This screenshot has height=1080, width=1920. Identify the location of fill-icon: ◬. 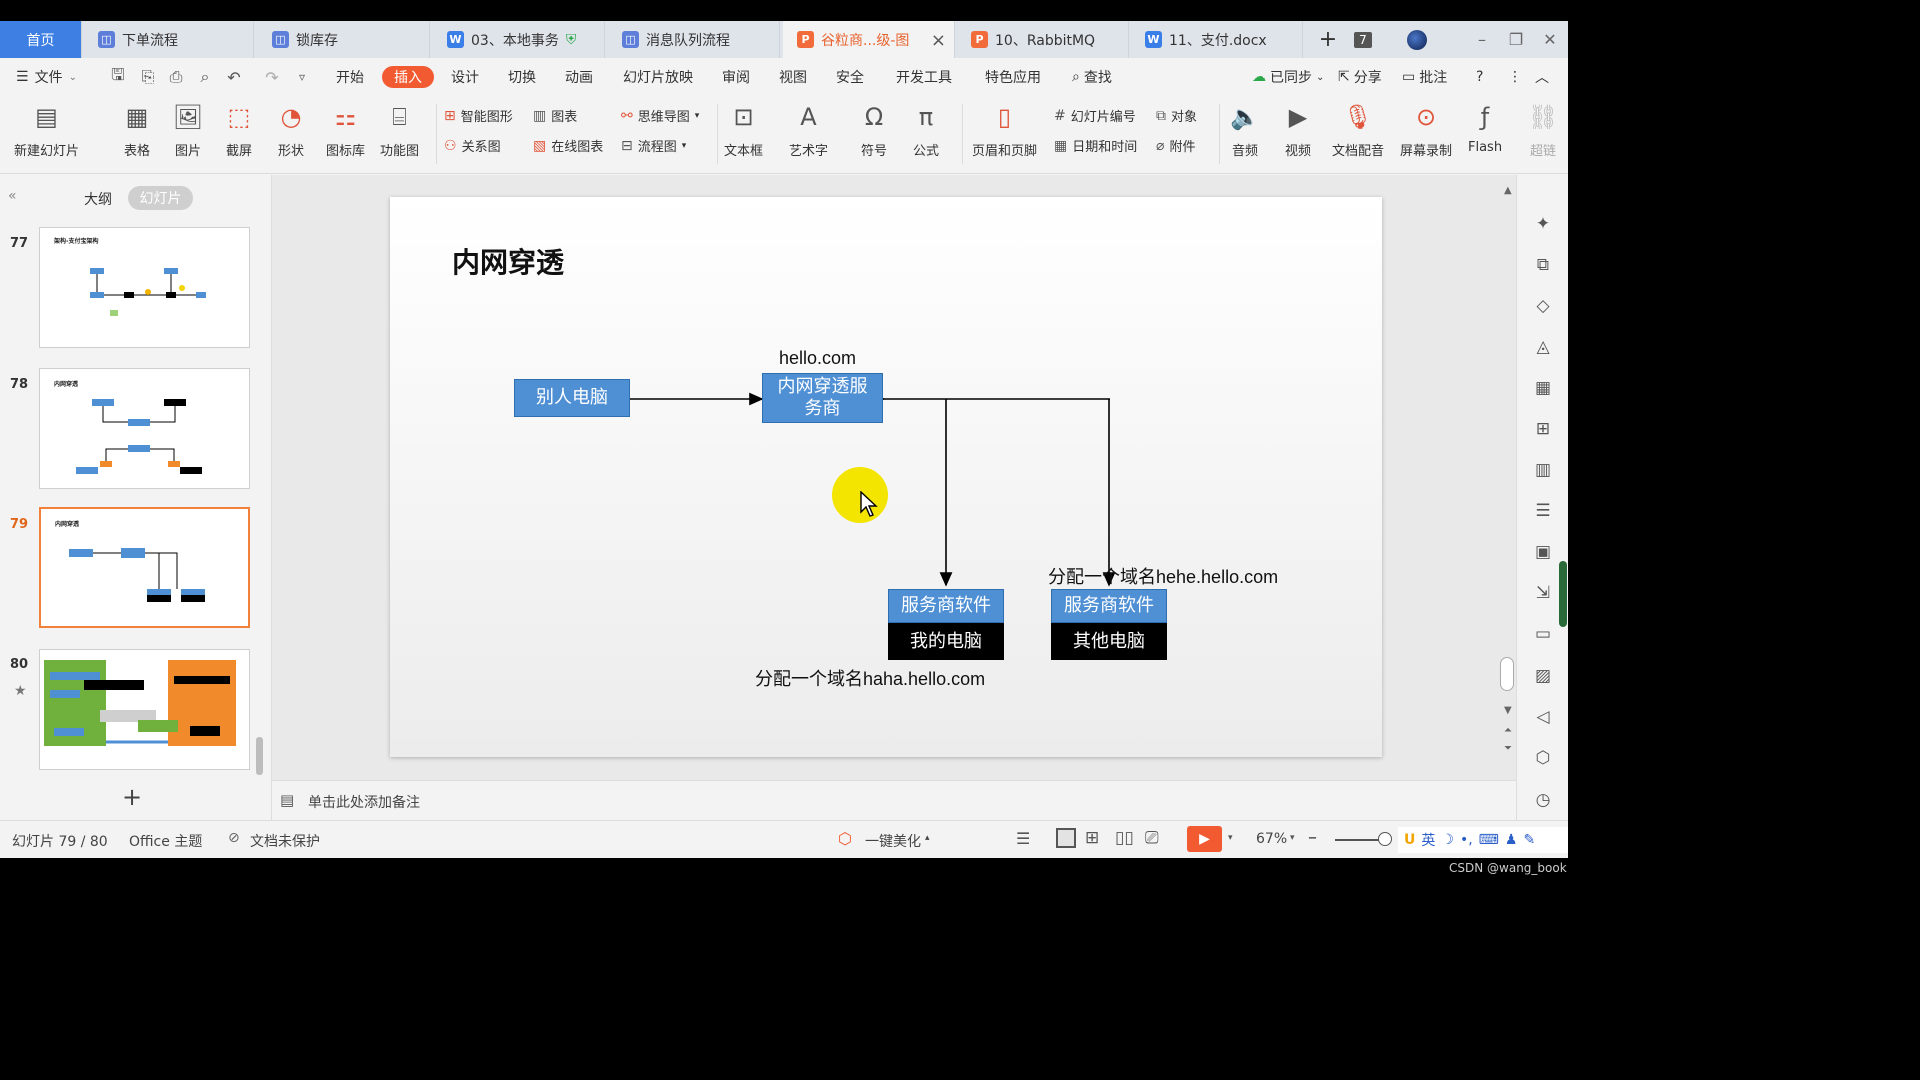
(1543, 347).